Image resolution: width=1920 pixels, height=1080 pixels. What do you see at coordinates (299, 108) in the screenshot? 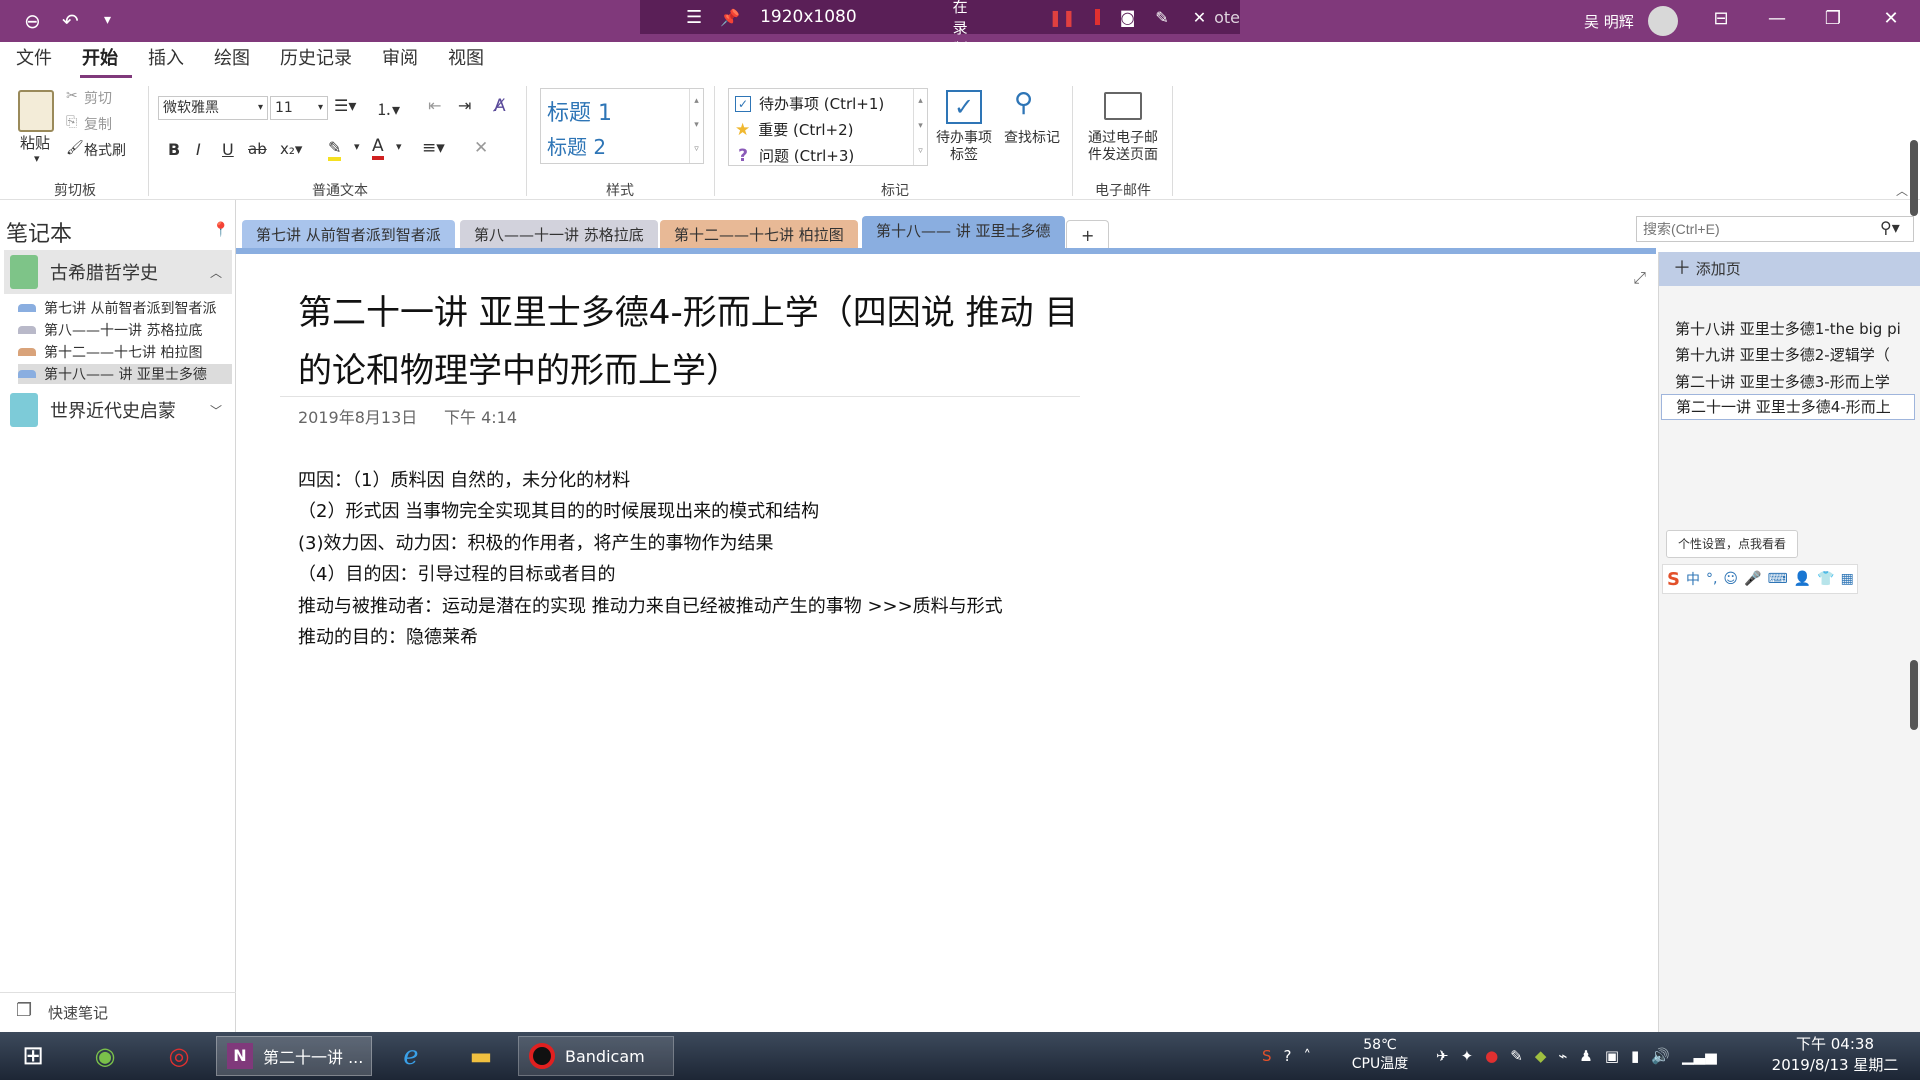
I see `font-size-select: 11 ▾` at bounding box center [299, 108].